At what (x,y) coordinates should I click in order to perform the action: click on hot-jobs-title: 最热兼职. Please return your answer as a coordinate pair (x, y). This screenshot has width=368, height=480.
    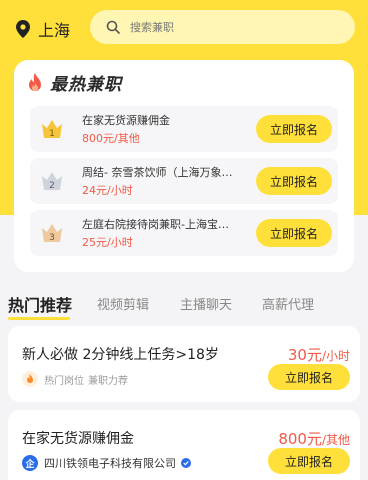
    Looking at the image, I should click on (86, 85).